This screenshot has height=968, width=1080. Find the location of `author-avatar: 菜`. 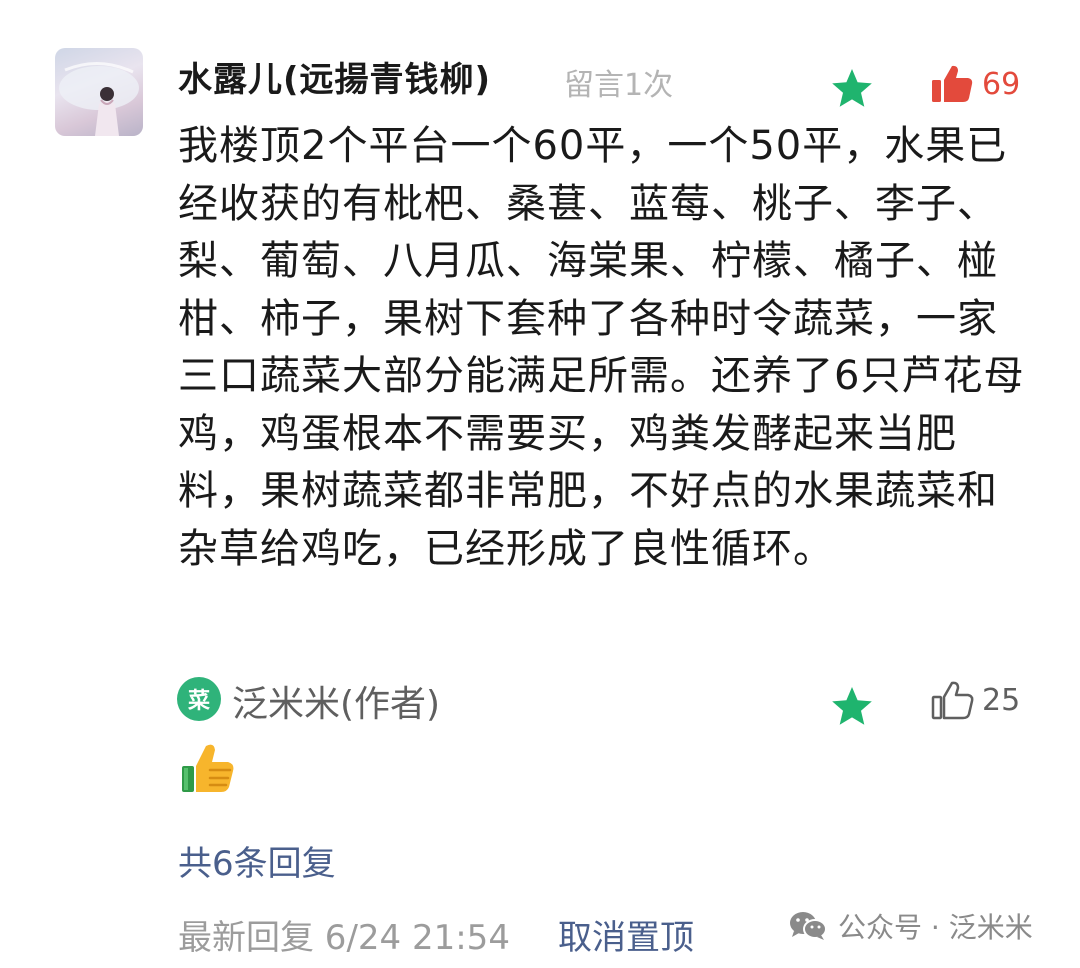

author-avatar: 菜 is located at coordinates (199, 699).